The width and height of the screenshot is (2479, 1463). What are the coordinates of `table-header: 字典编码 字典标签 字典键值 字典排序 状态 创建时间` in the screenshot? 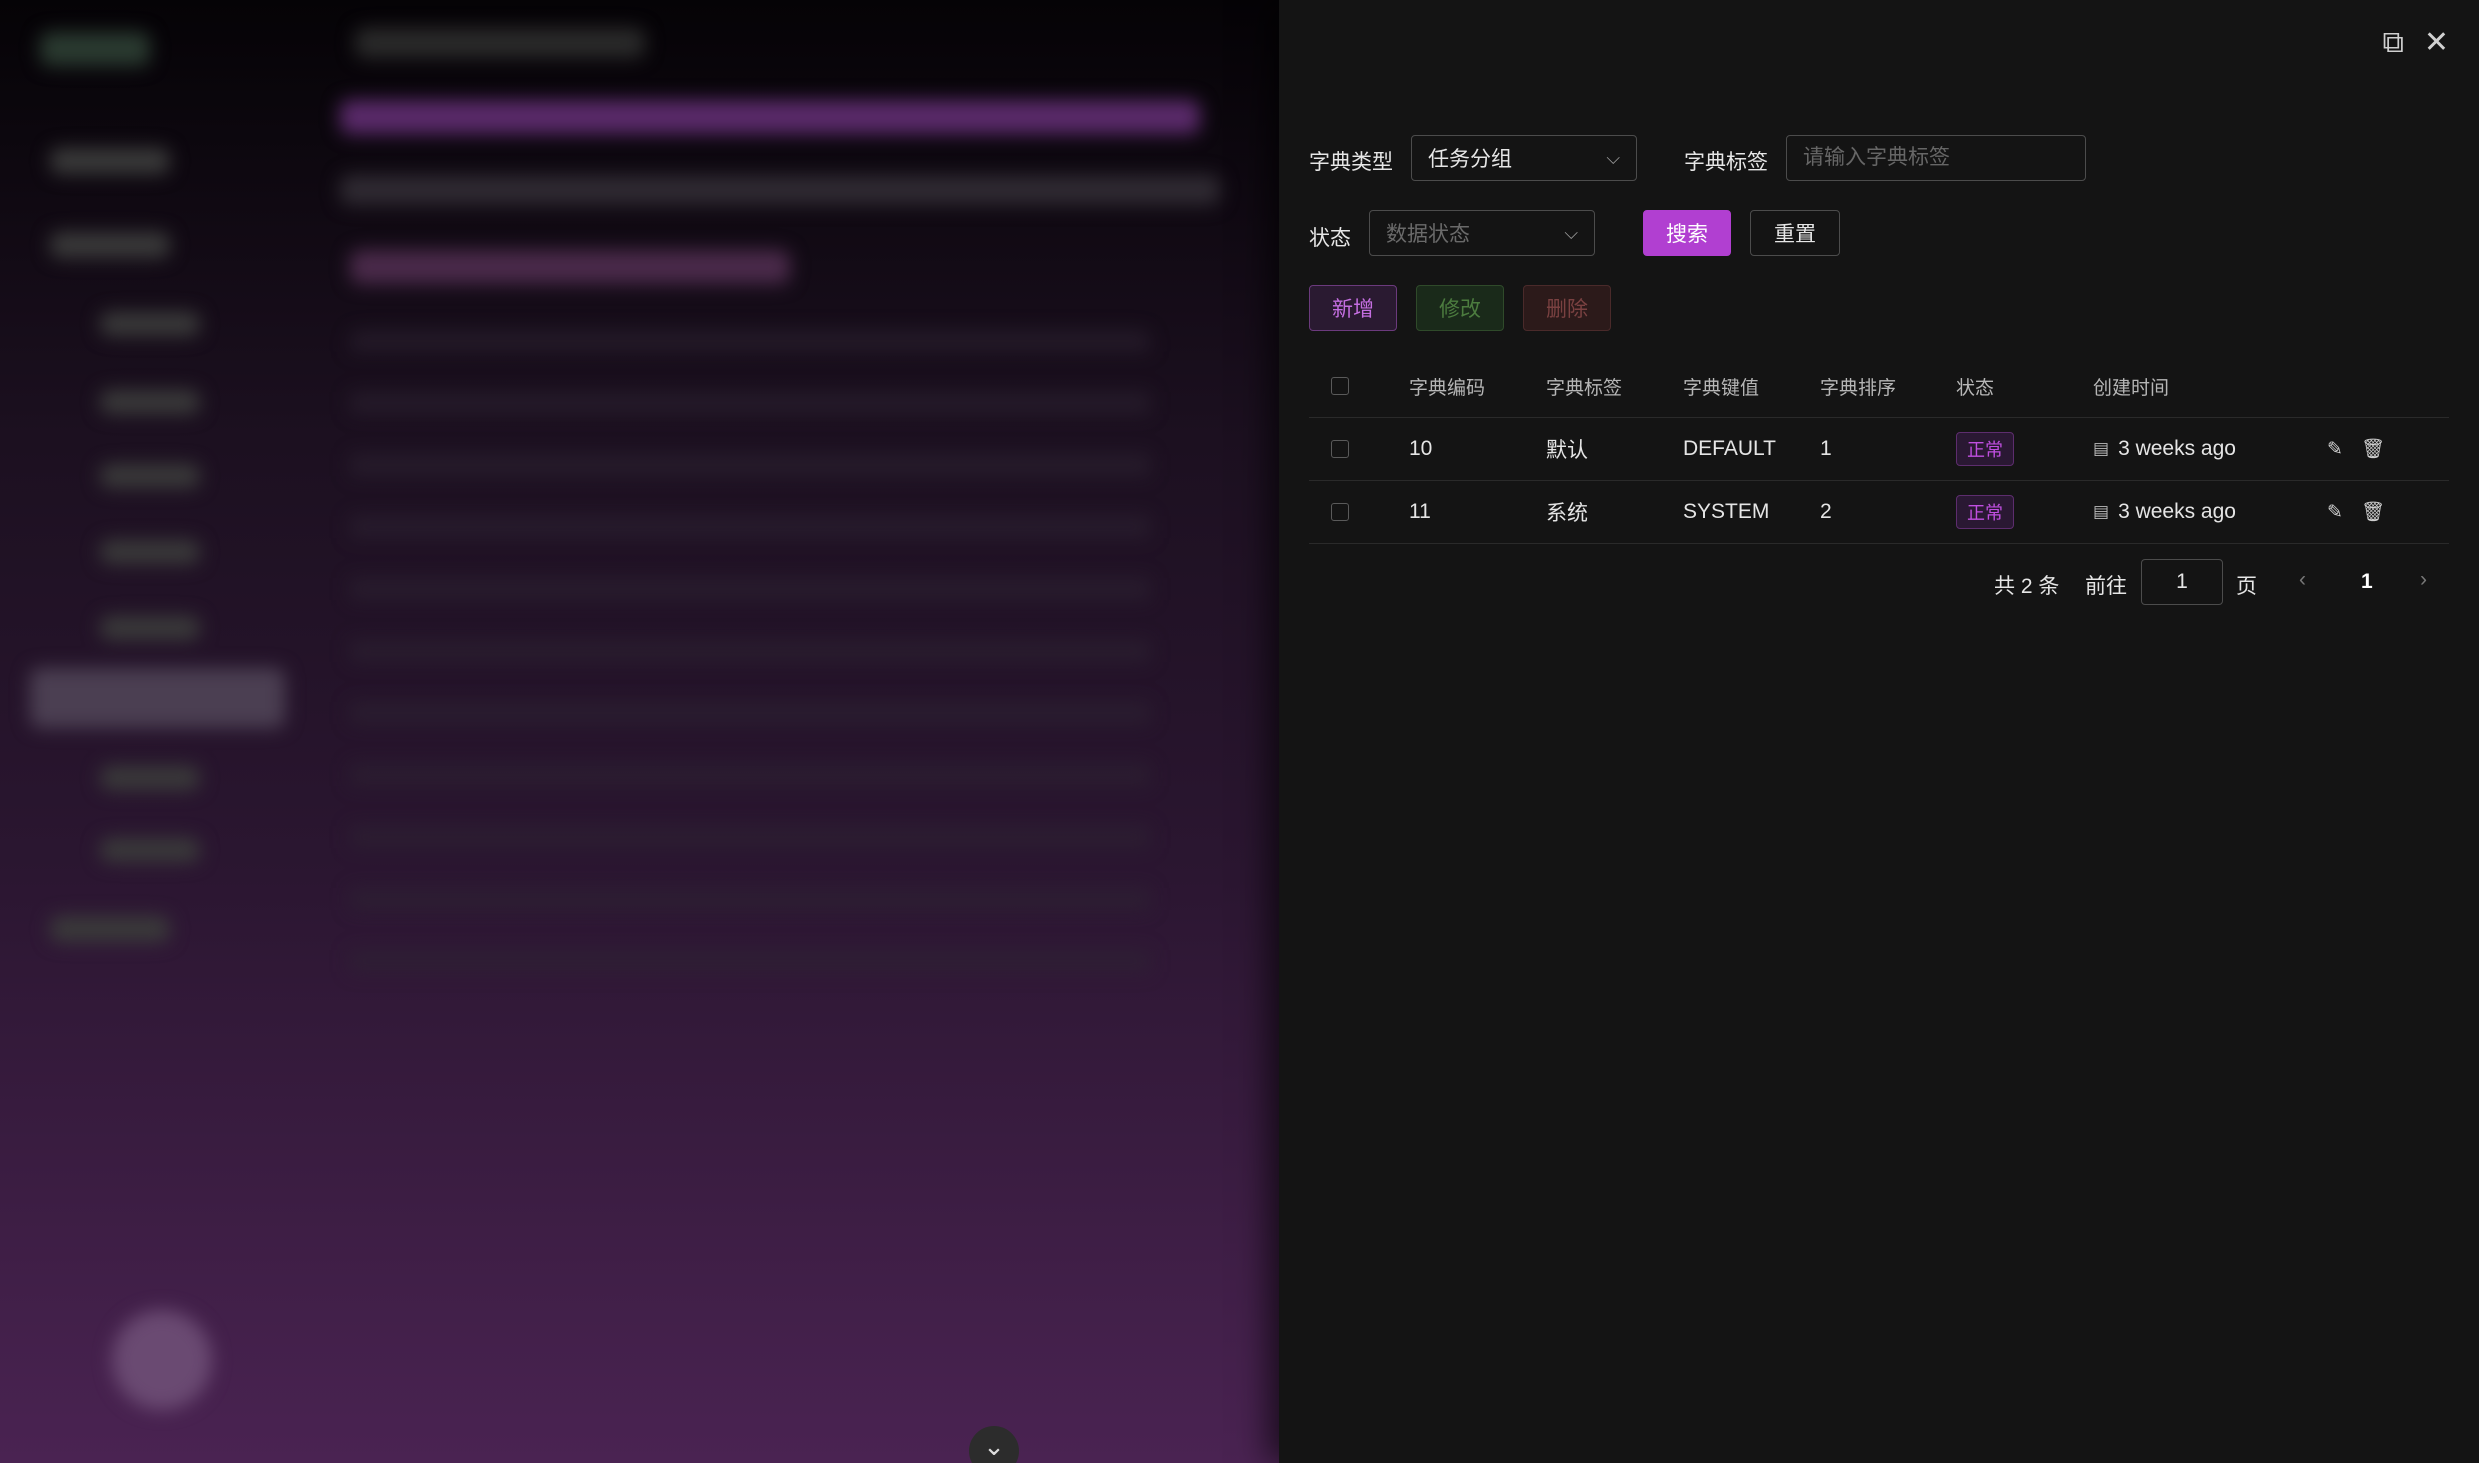 It's located at (1879, 386).